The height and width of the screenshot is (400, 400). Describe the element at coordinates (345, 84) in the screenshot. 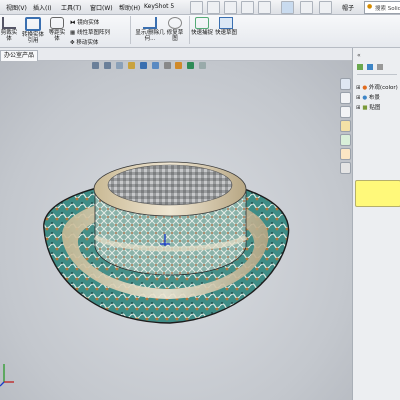

I see `home-tab-icon` at that location.